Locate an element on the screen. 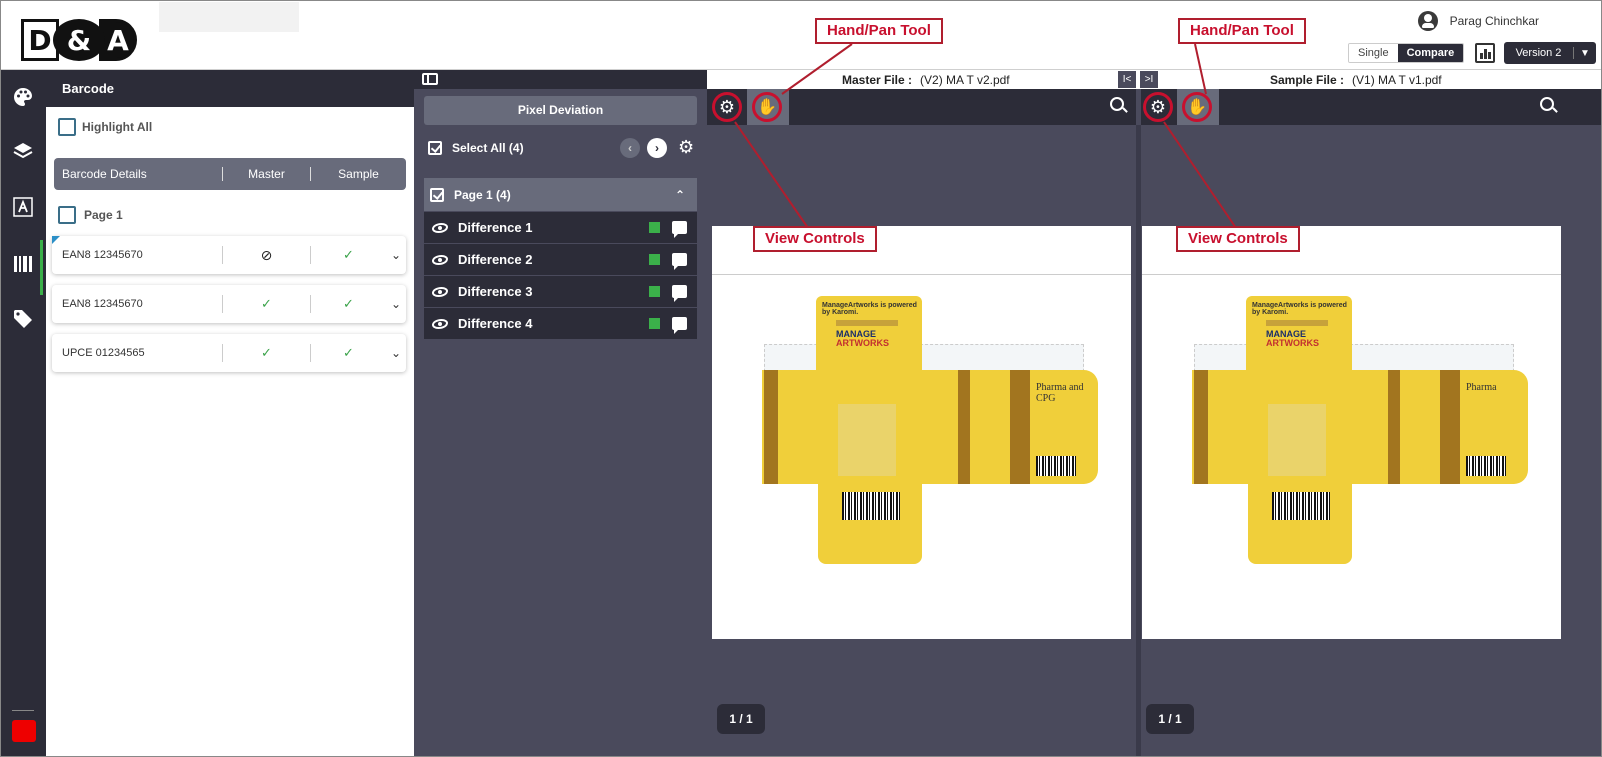 This screenshot has width=1602, height=757. status-indicator is located at coordinates (24, 731).